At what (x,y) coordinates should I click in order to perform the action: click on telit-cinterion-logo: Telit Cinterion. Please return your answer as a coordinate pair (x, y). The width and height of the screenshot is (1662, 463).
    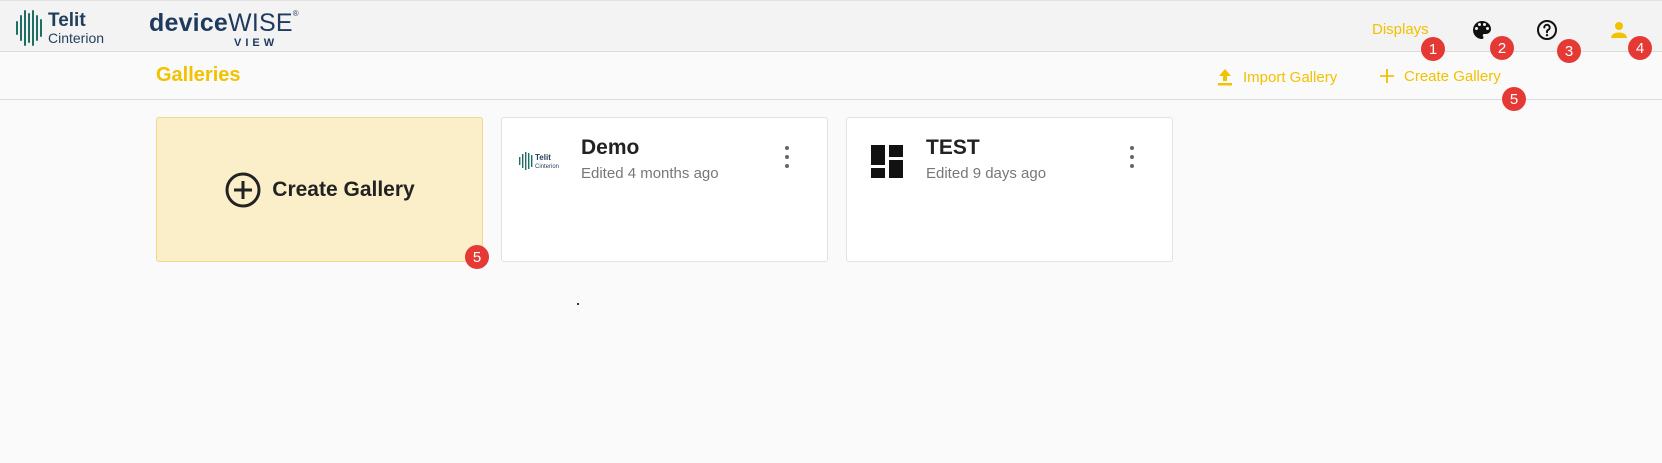
    Looking at the image, I should click on (60, 28).